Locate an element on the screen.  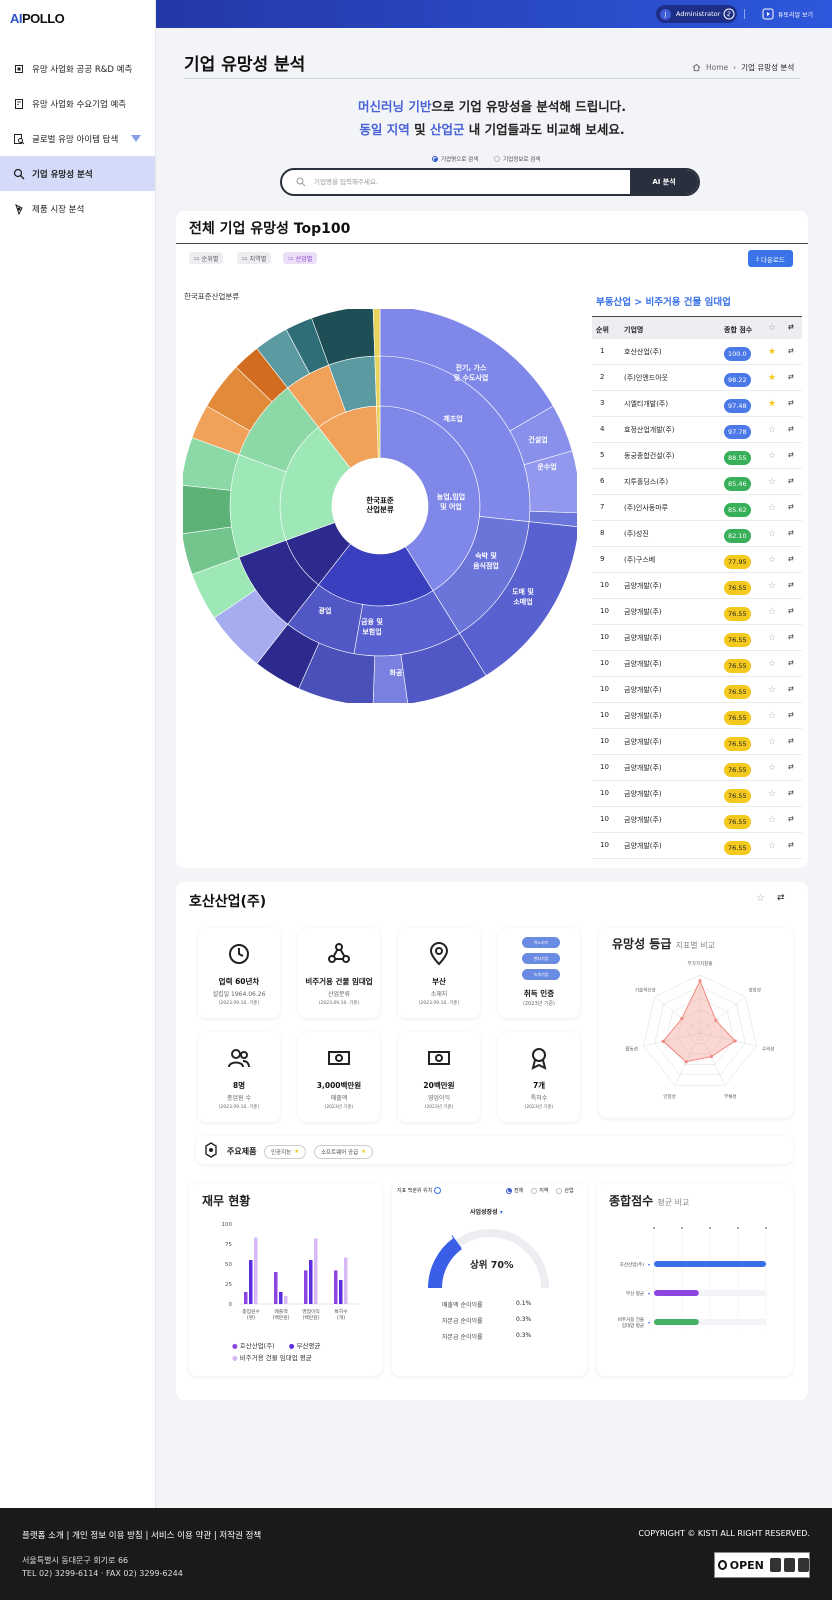
table-row: 2 (주)인엔드아웃 98.22 ★ ⇄ is located at coordinates (697, 378).